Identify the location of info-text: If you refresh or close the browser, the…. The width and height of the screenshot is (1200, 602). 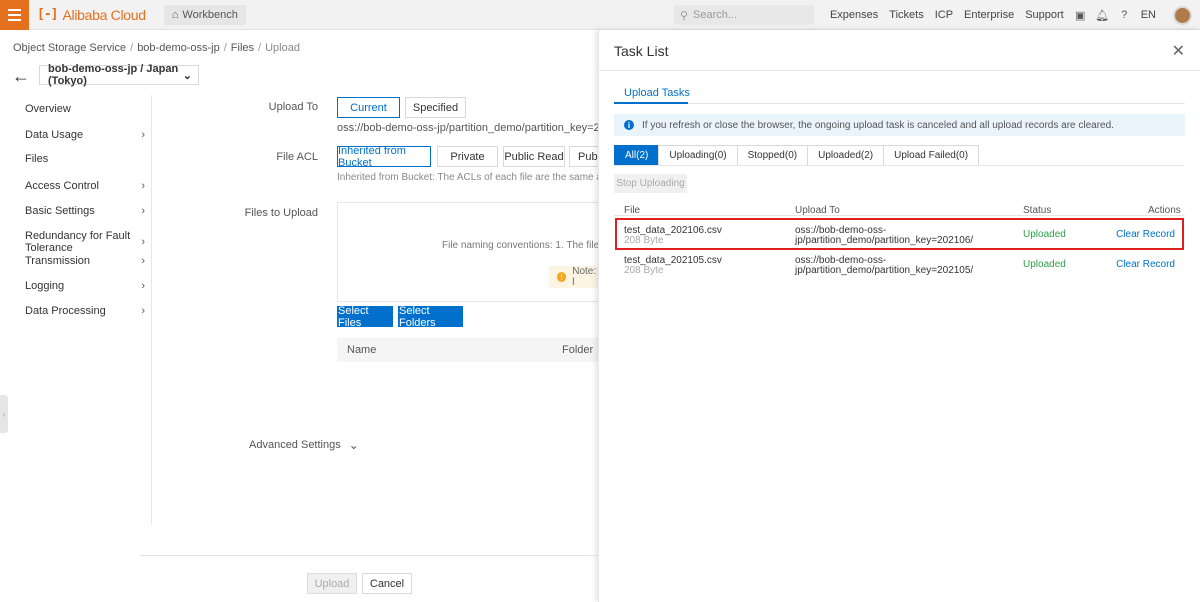
(878, 125).